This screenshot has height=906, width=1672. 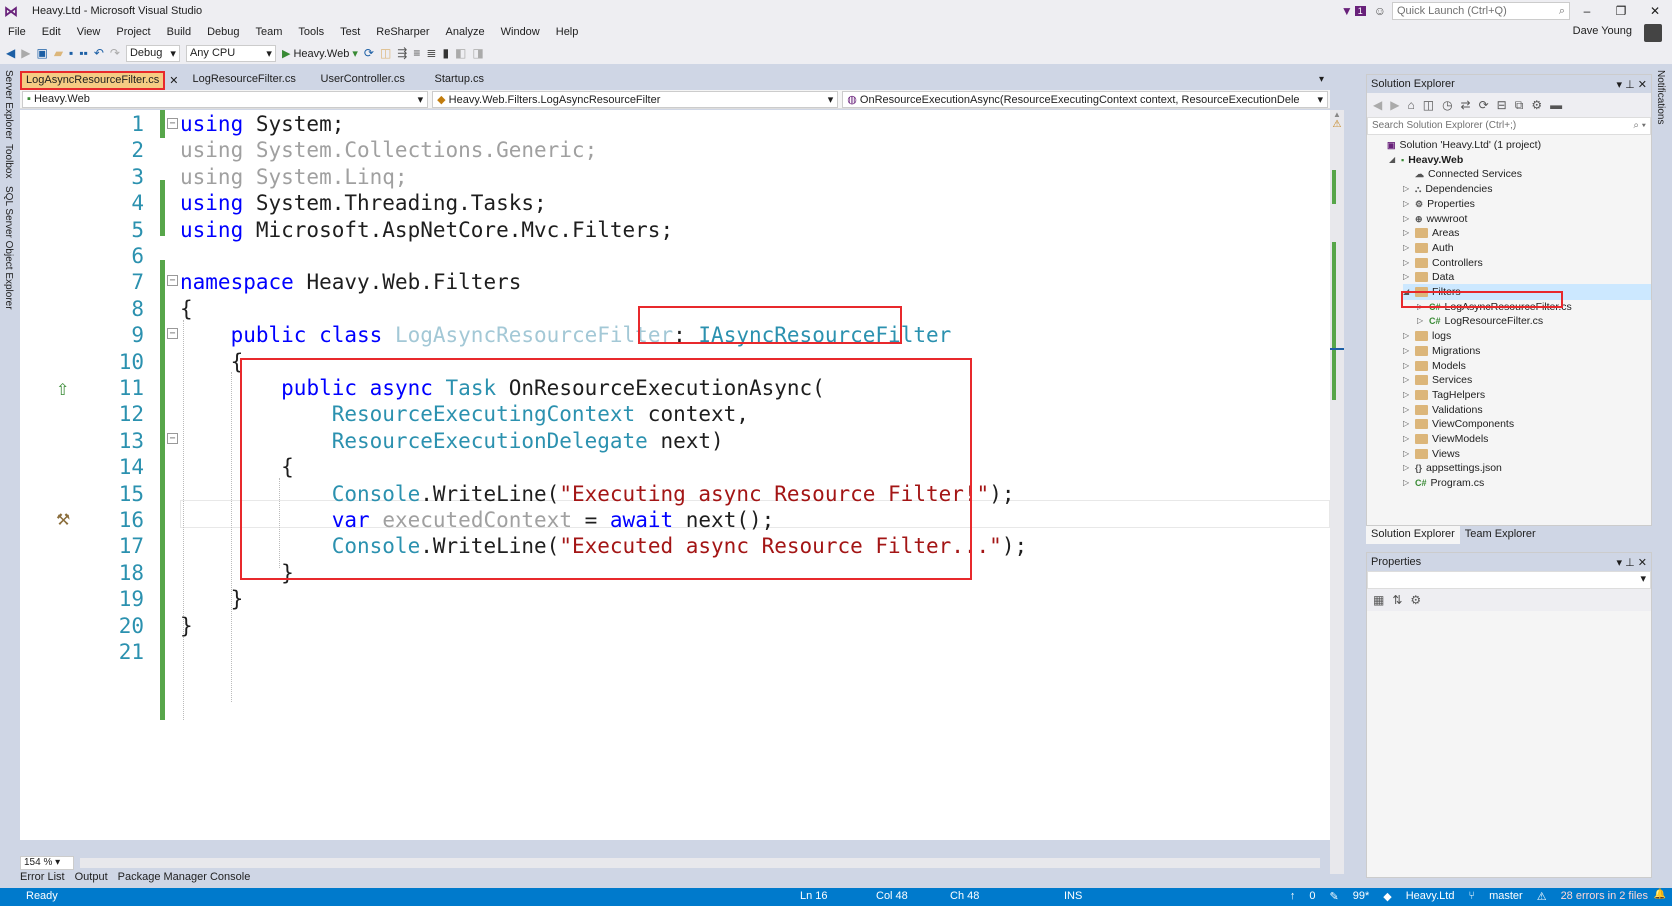 I want to click on switch-views-icon: ◫, so click(x=1428, y=105).